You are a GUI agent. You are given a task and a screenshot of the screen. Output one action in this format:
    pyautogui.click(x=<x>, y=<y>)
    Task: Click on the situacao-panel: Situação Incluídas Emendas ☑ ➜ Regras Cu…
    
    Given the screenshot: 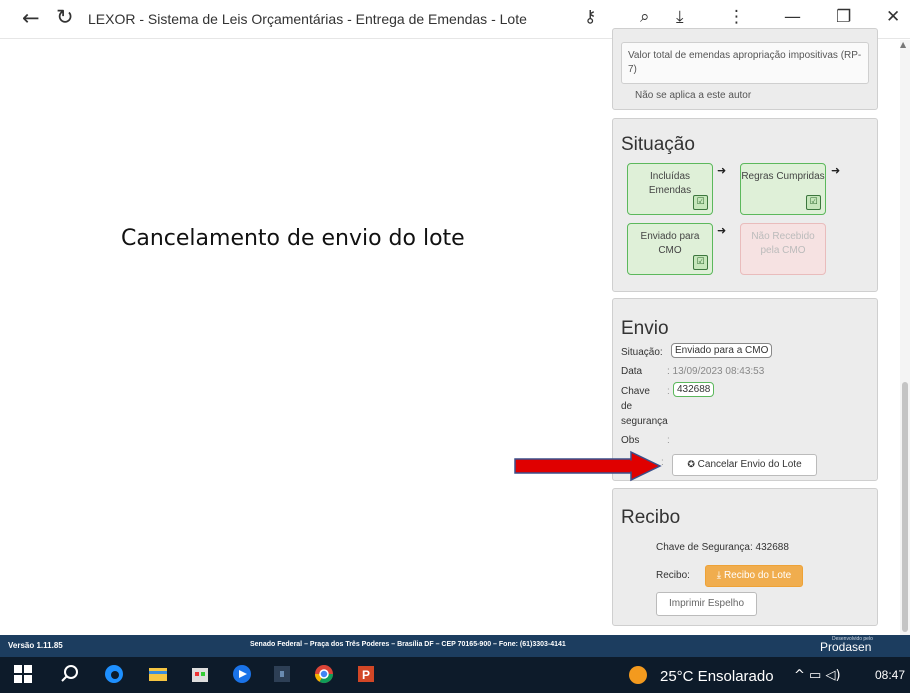 What is the action you would take?
    pyautogui.click(x=745, y=205)
    